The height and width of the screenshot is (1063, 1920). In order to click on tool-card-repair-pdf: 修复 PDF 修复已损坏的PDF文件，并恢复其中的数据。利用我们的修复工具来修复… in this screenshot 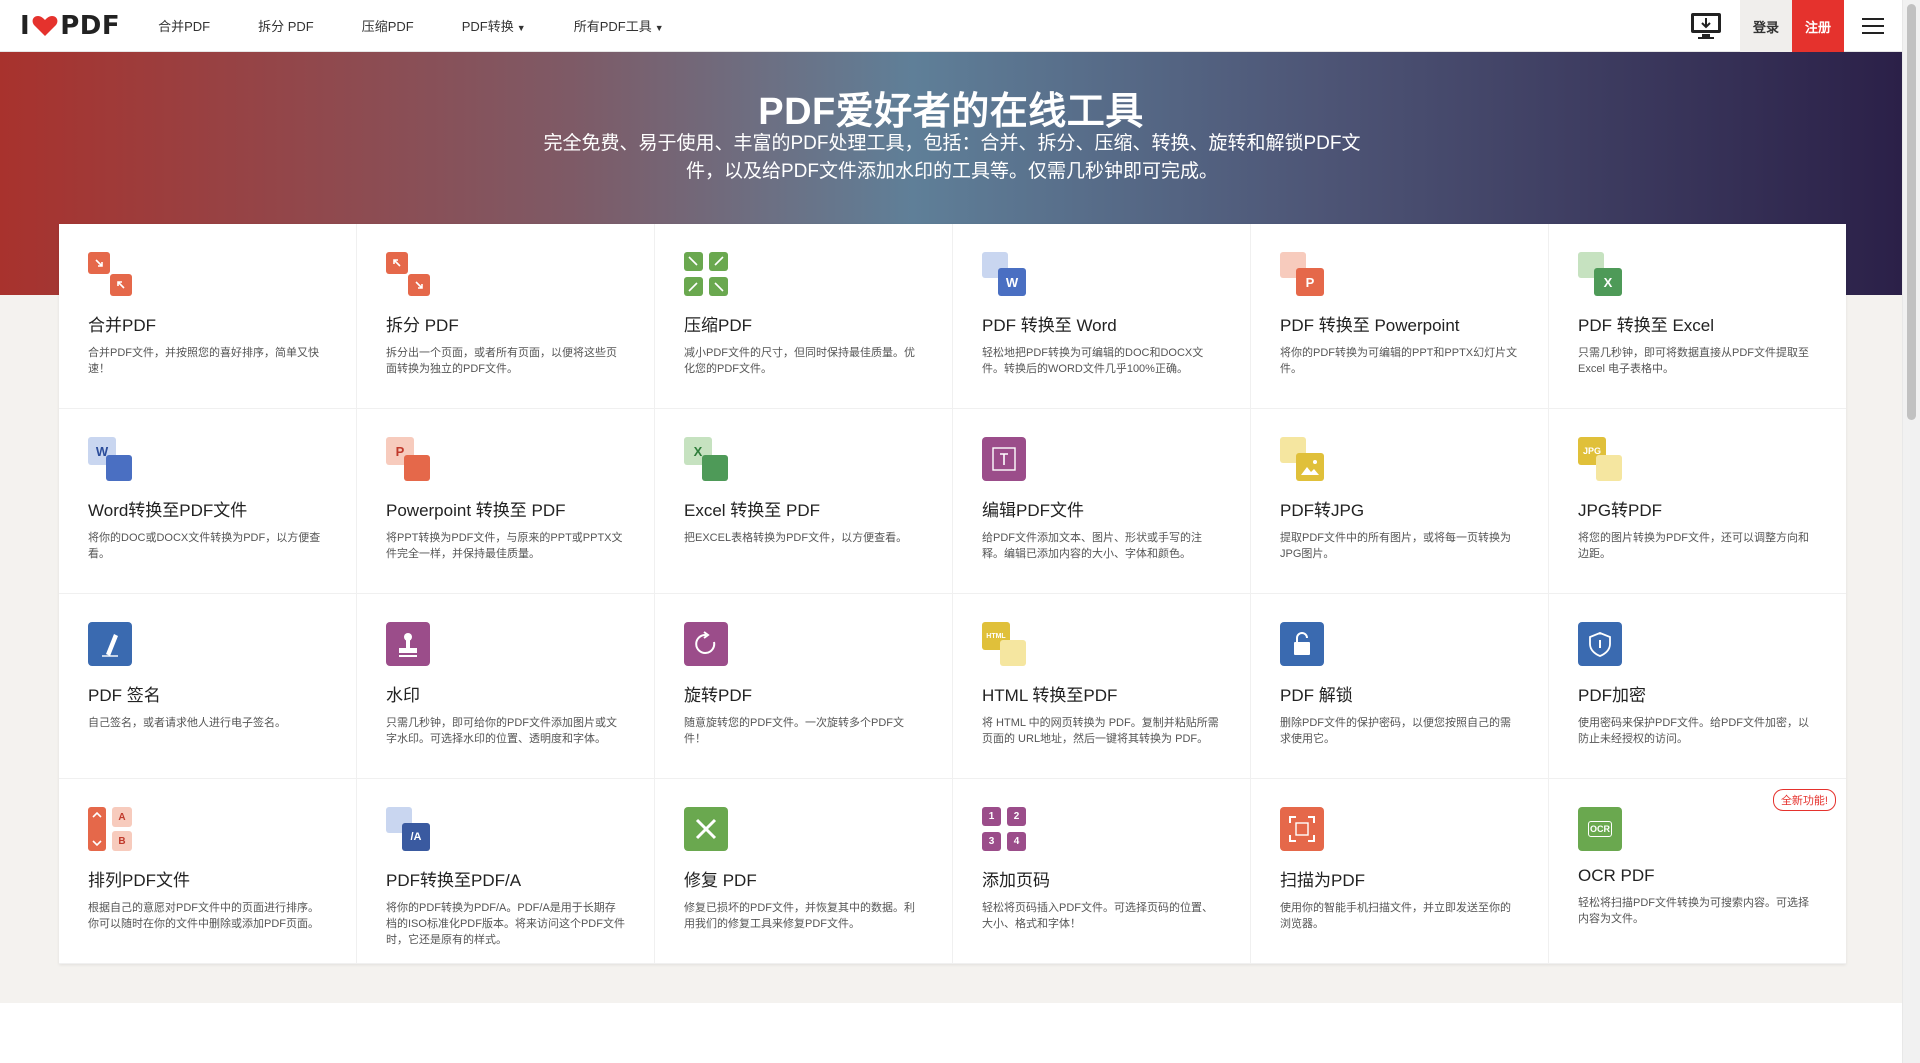, I will do `click(804, 871)`.